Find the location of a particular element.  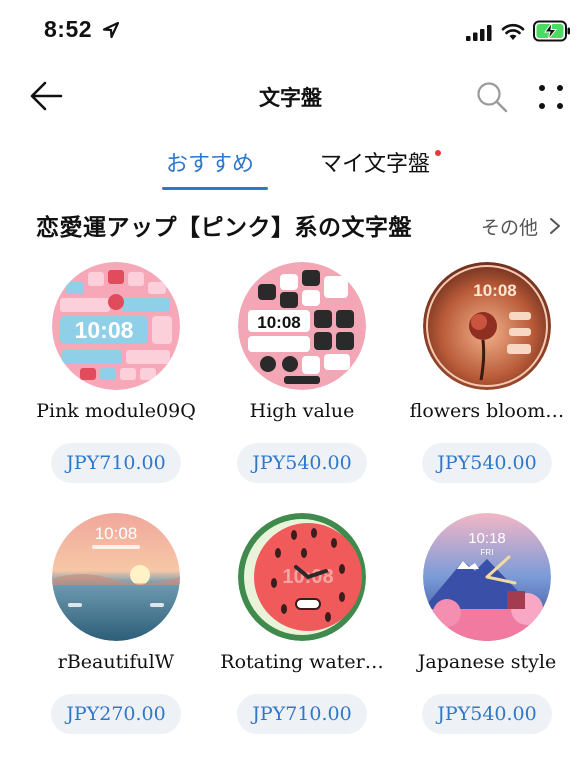

cellular-signal-icon is located at coordinates (479, 33).